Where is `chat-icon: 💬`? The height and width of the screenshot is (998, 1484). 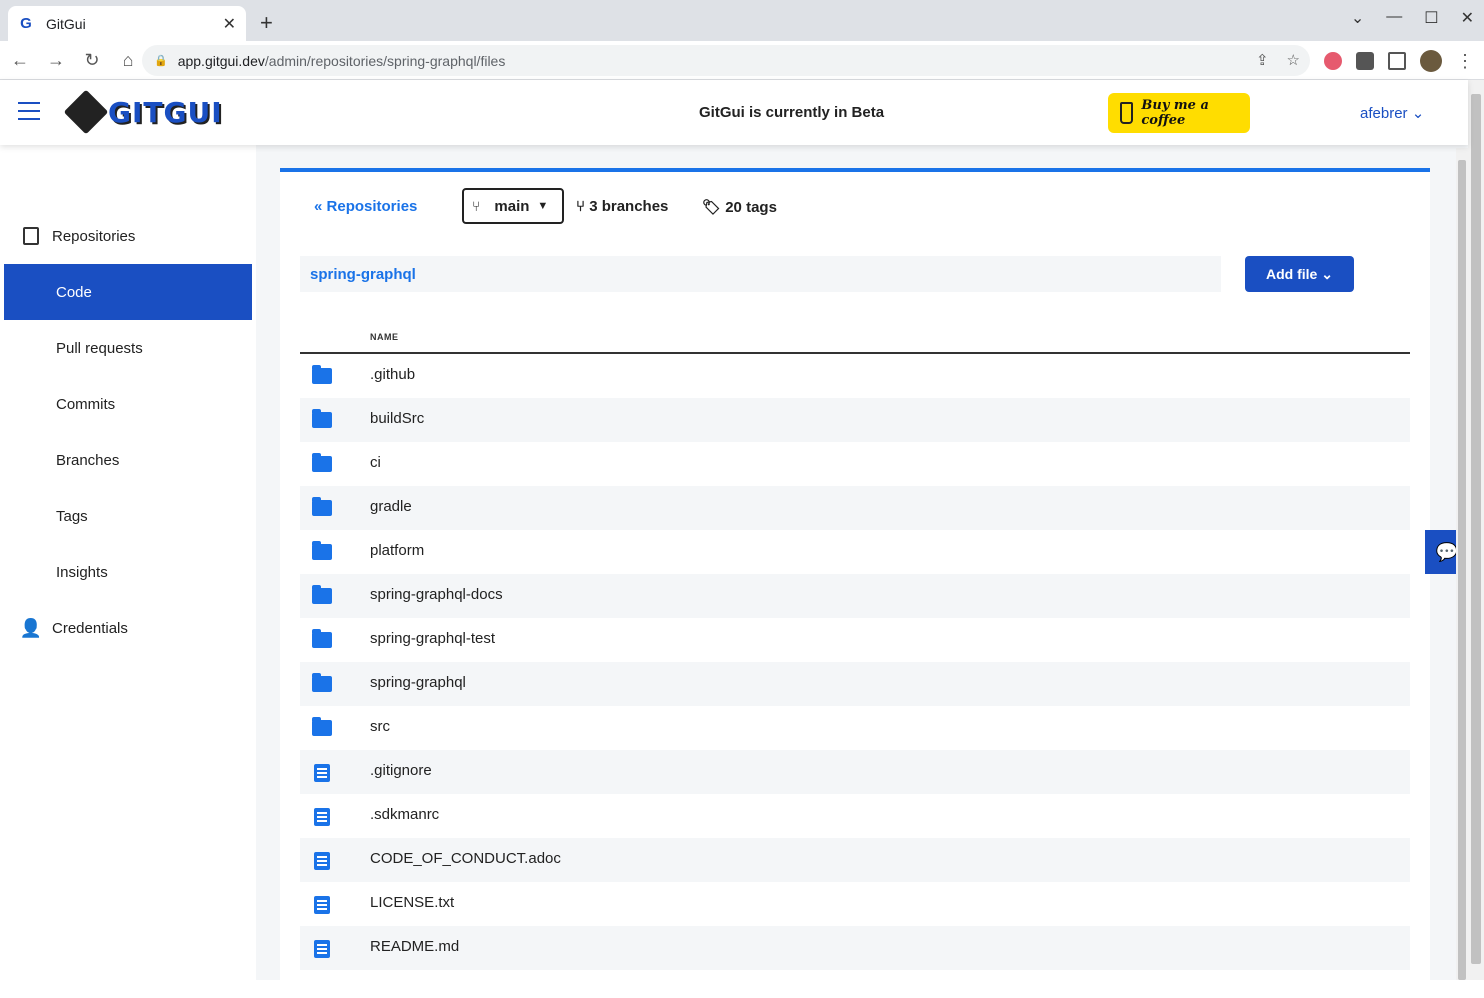
chat-icon: 💬 is located at coordinates (1447, 551).